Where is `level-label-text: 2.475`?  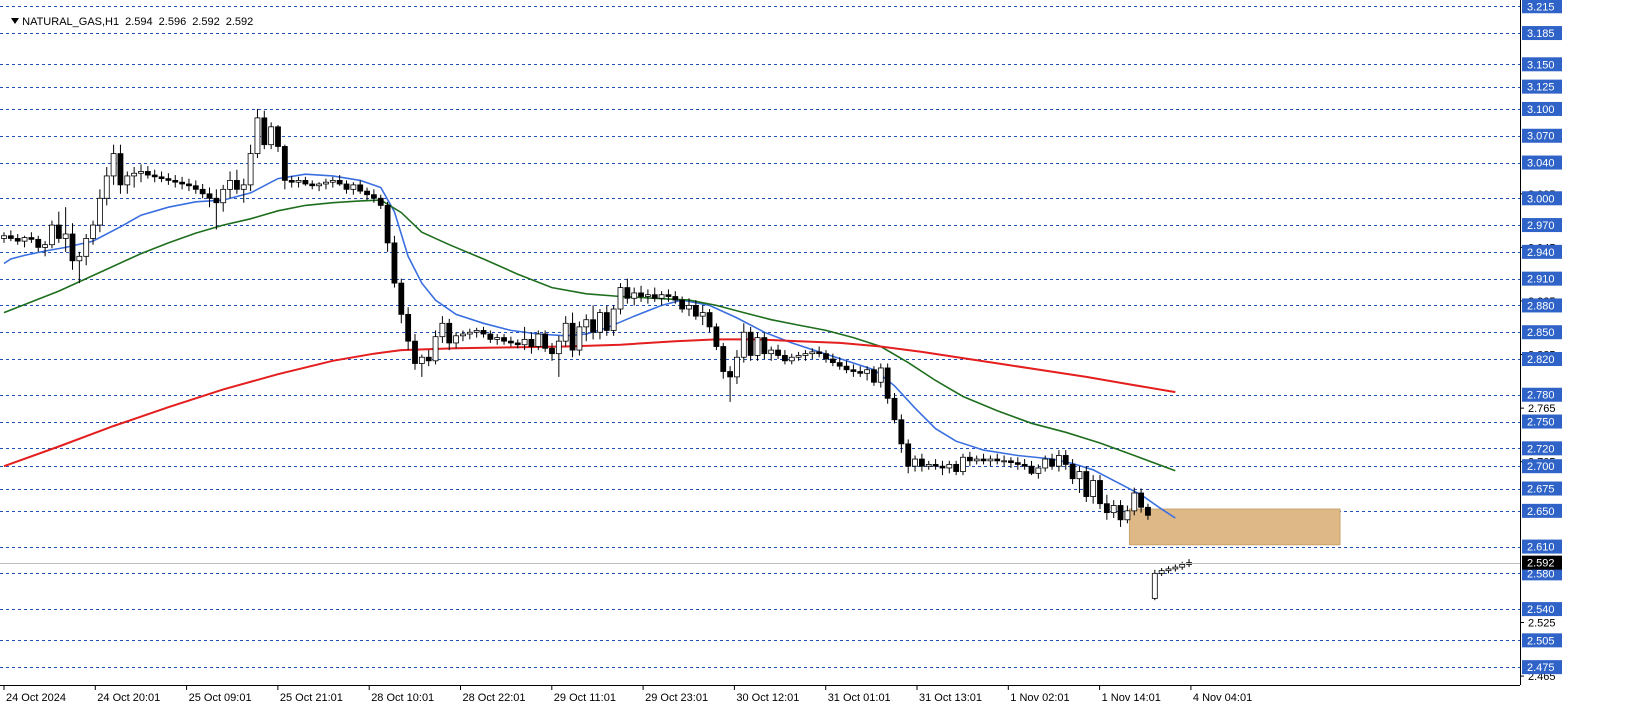 level-label-text: 2.475 is located at coordinates (1541, 668).